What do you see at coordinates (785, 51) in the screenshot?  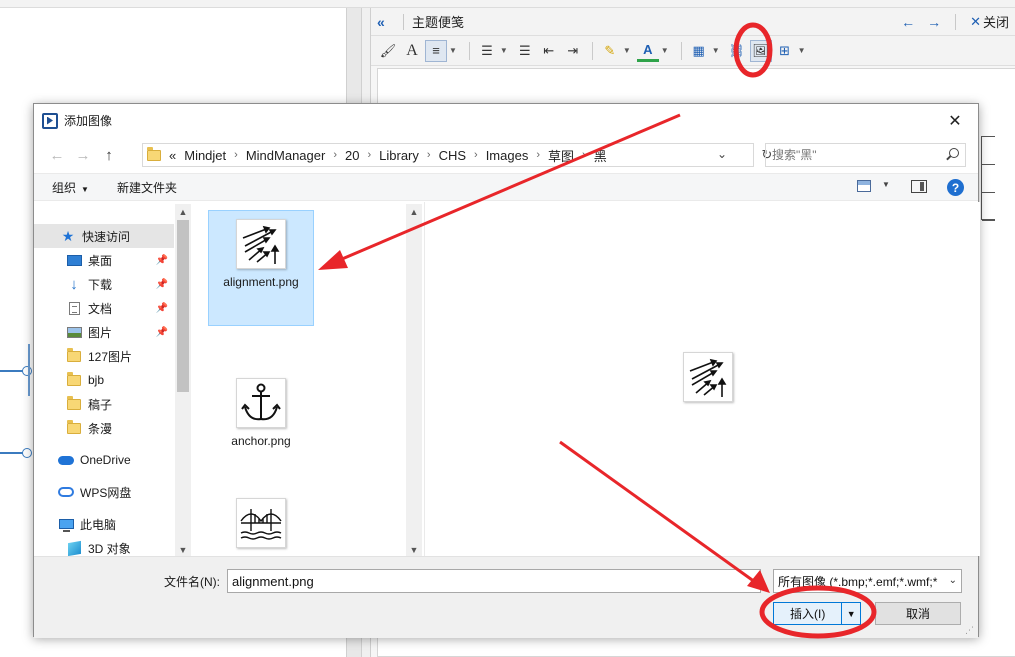 I see `insert-object-icon: ⊞` at bounding box center [785, 51].